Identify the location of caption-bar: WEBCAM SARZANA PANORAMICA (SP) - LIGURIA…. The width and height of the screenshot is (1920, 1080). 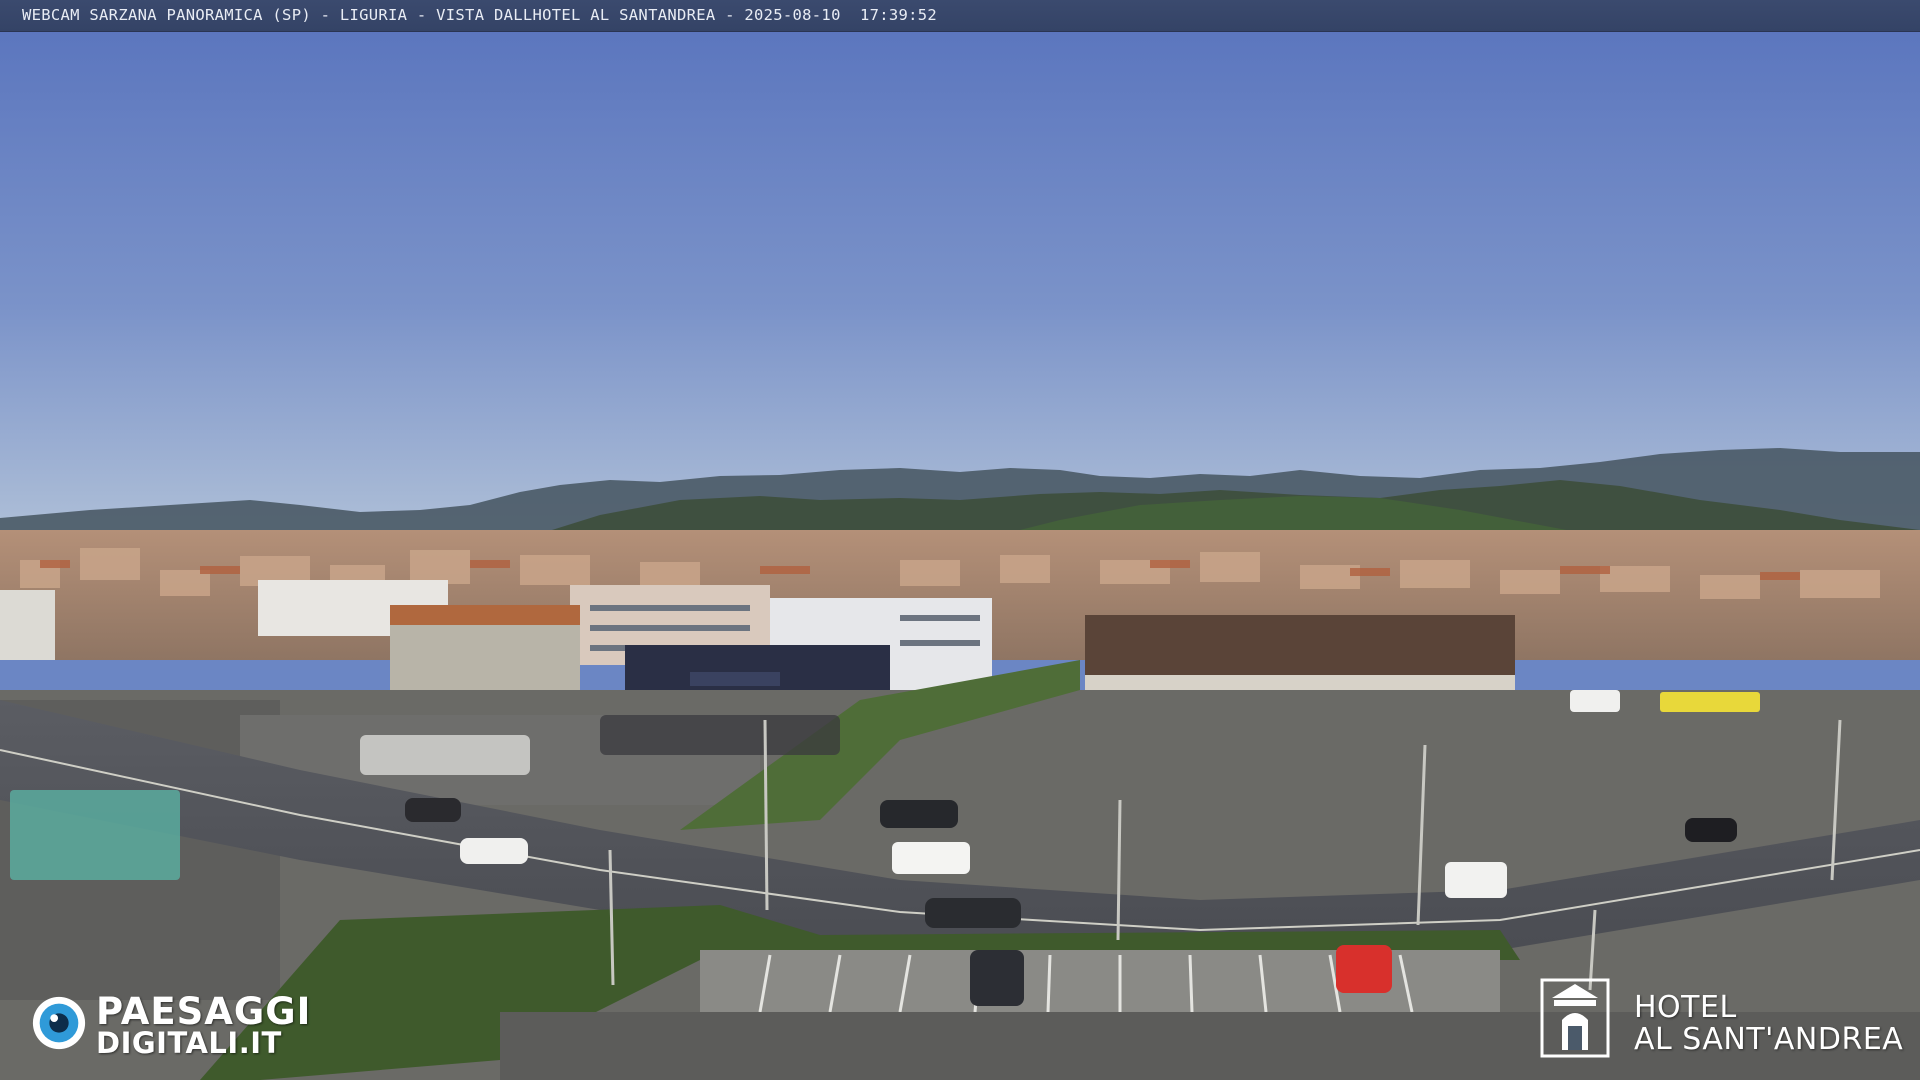
(960, 16).